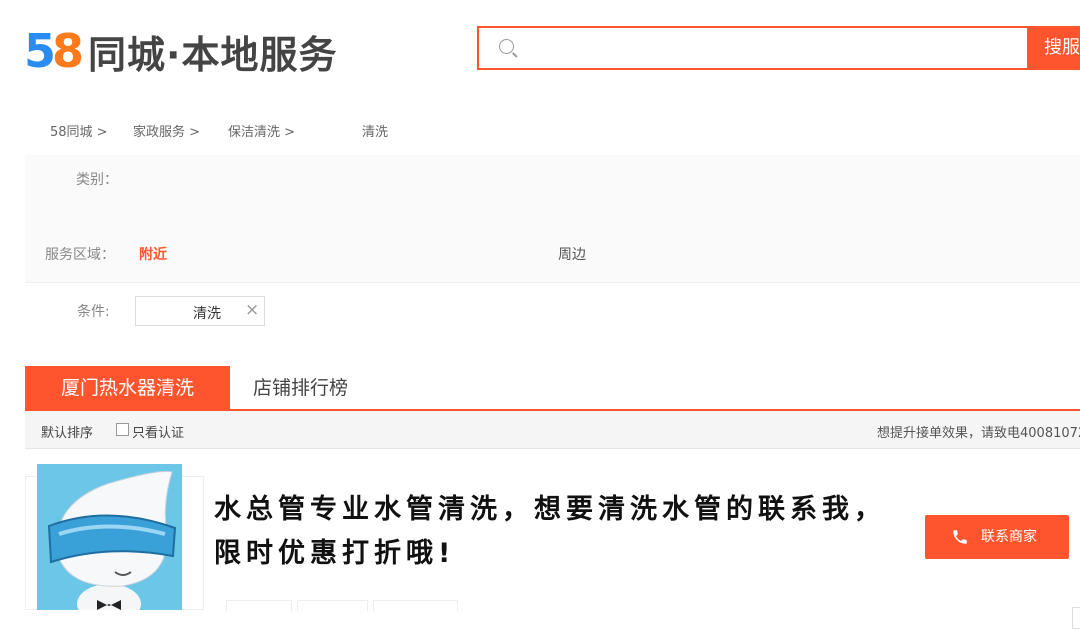 Image resolution: width=1080 pixels, height=630 pixels. I want to click on mascot-avatar, so click(109, 537).